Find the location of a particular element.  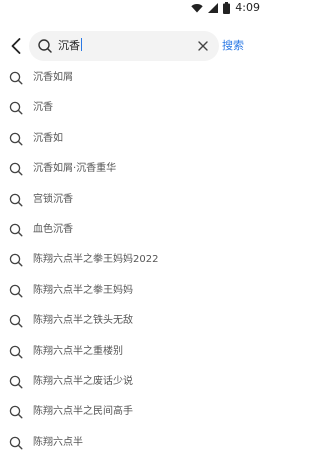

search-bar: 沉香 搜索 is located at coordinates (131, 46).